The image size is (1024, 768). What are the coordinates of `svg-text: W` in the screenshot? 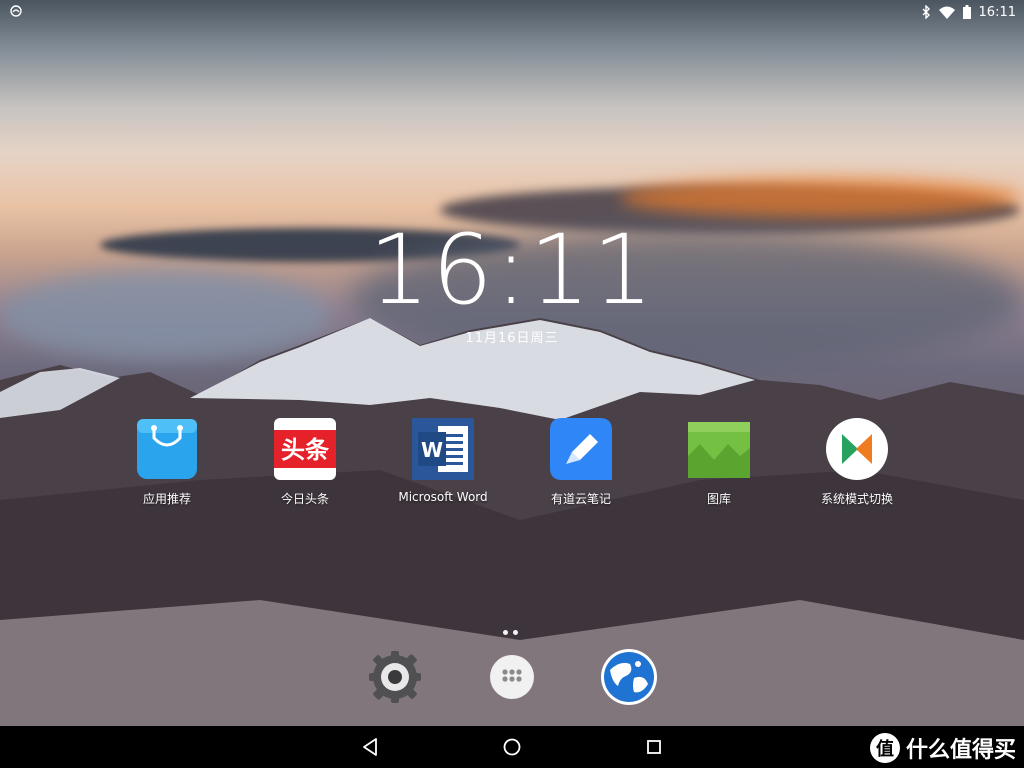 It's located at (432, 450).